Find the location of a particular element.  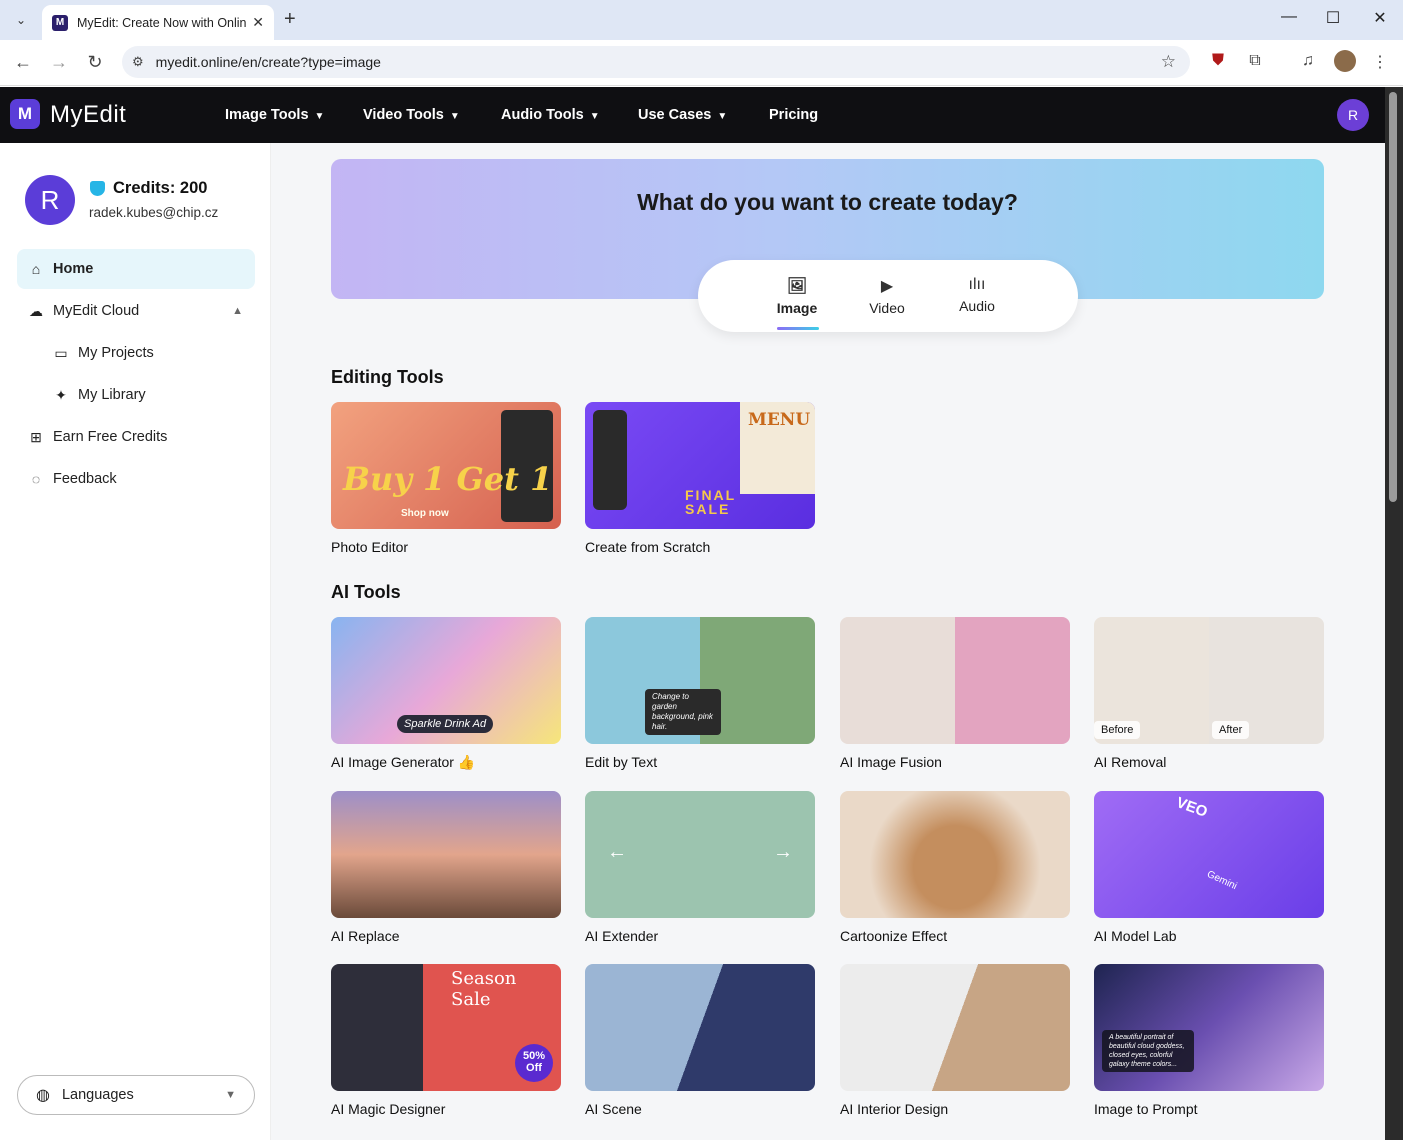

forward-icon: → is located at coordinates (59, 62).